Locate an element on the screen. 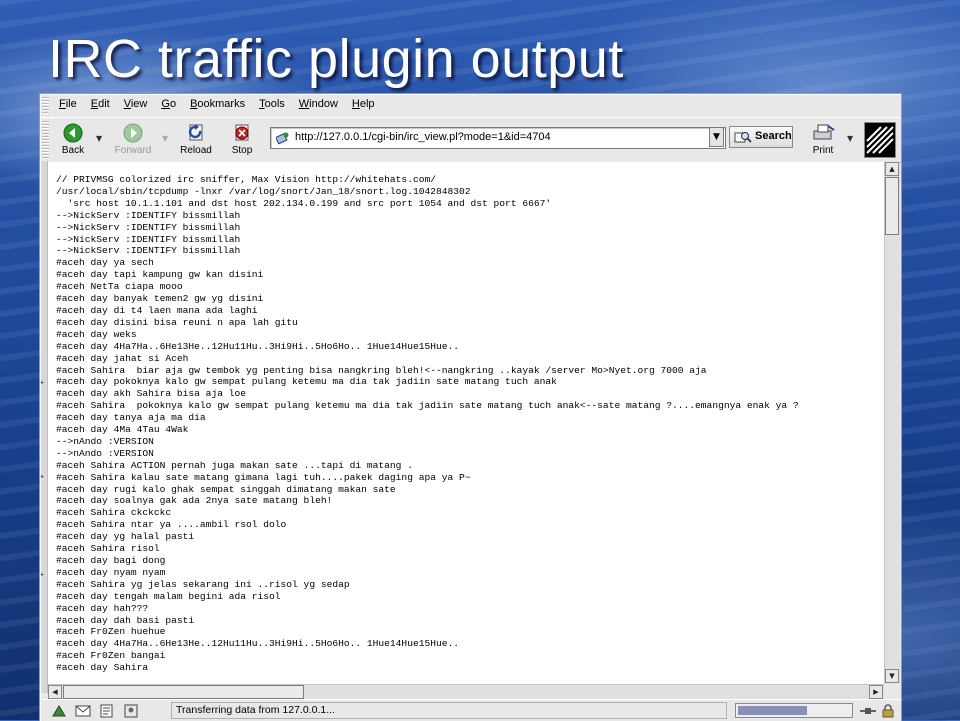 The width and height of the screenshot is (960, 721). slide-title: IRC traffic plugin output is located at coordinates (336, 59).